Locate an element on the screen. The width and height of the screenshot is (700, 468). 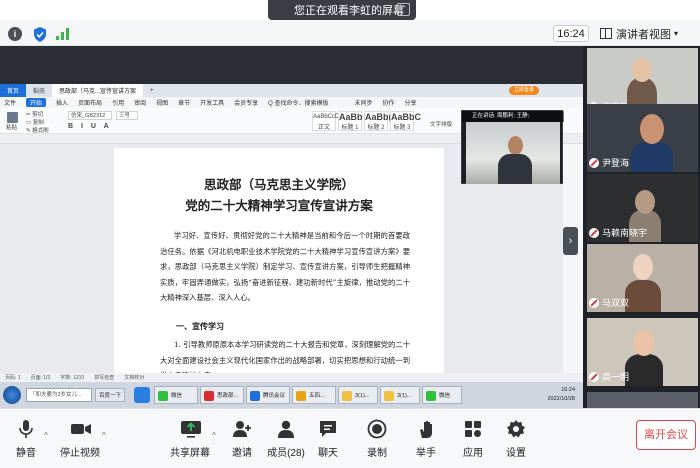
chevron-right-icon: › is located at coordinates (570, 241).